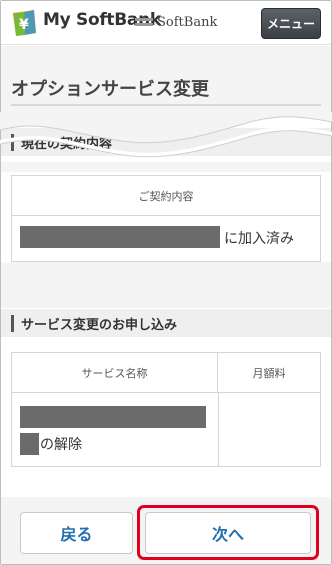 The height and width of the screenshot is (565, 332). What do you see at coordinates (76, 533) in the screenshot?
I see `back-button: 戻る` at bounding box center [76, 533].